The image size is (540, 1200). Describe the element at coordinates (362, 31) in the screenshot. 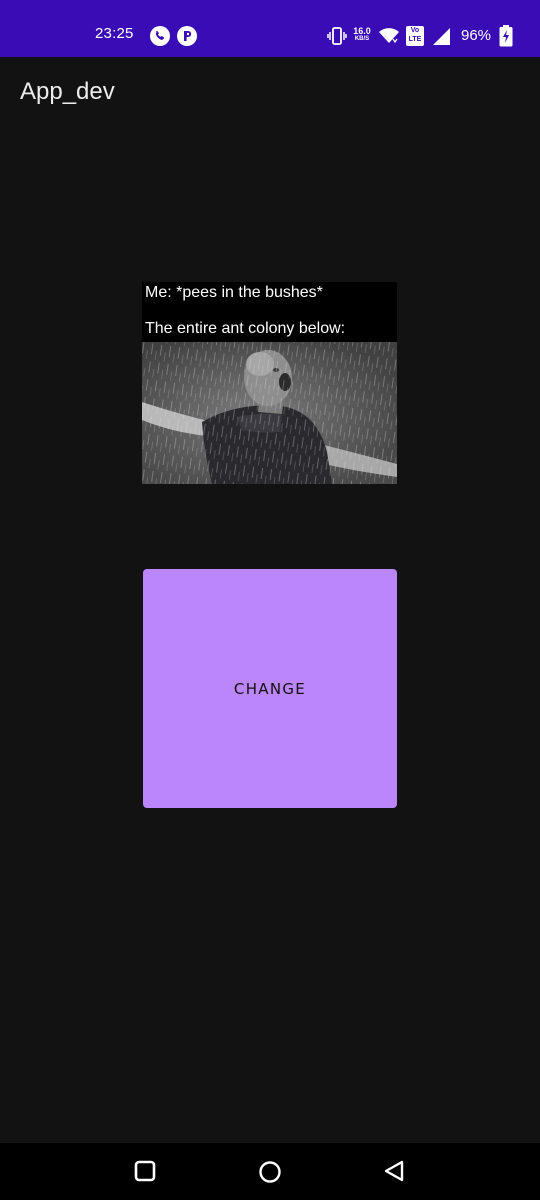

I see `network-speed-value: 16.0` at that location.